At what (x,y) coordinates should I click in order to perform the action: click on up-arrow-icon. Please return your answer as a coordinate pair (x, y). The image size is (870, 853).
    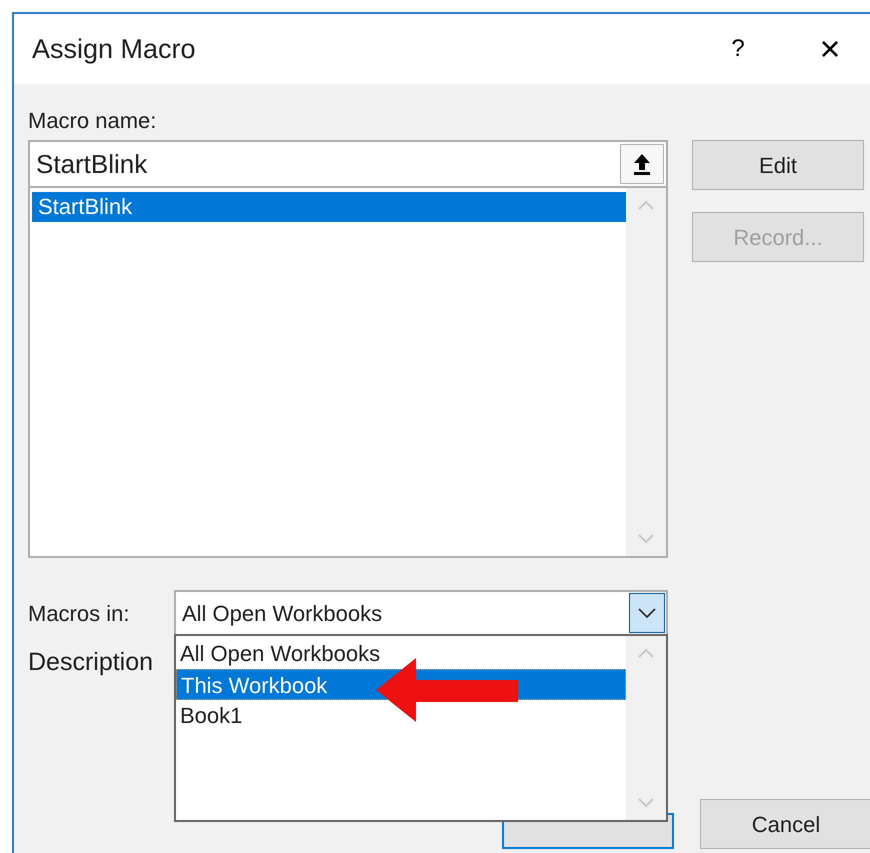
    Looking at the image, I should click on (642, 164).